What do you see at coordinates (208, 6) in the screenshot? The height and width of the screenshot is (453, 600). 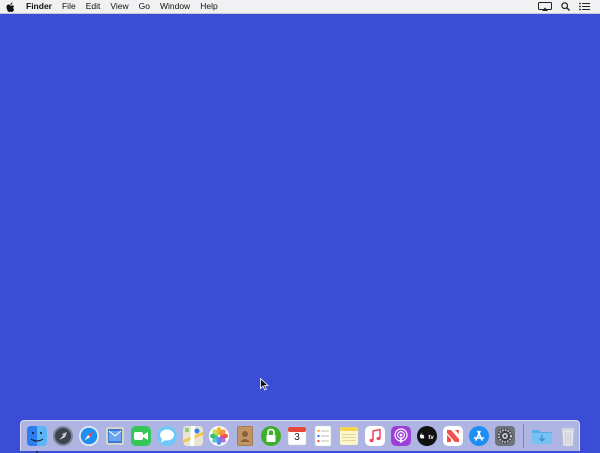 I see `menu-help: Help` at bounding box center [208, 6].